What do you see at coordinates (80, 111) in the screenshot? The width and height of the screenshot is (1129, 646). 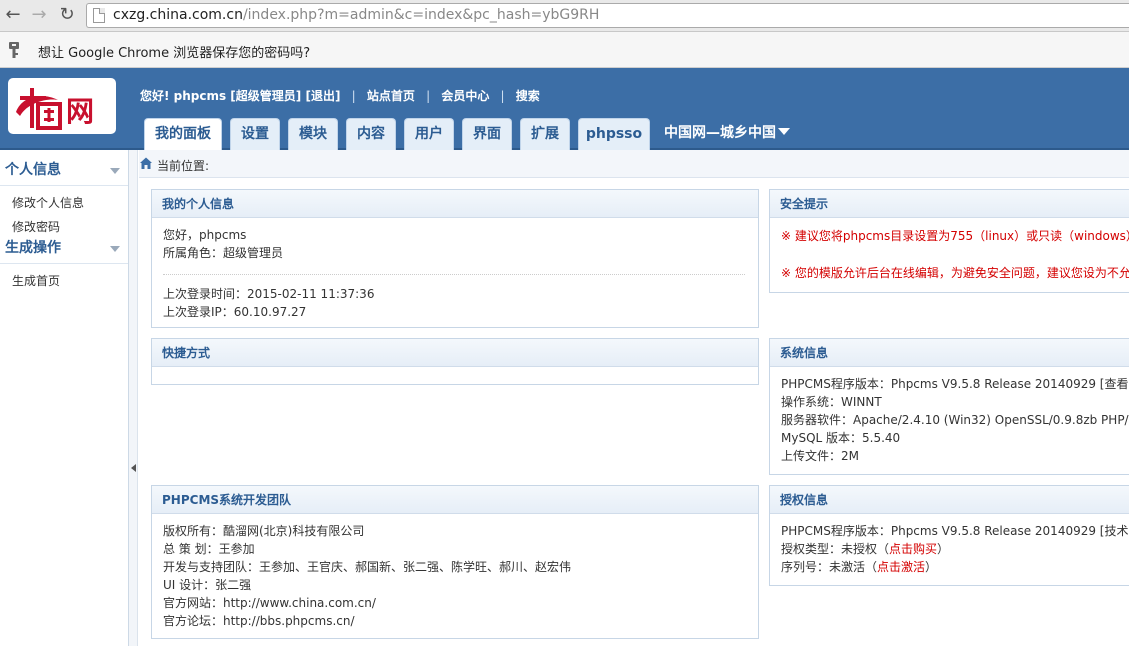 I see `logo-text: 网` at bounding box center [80, 111].